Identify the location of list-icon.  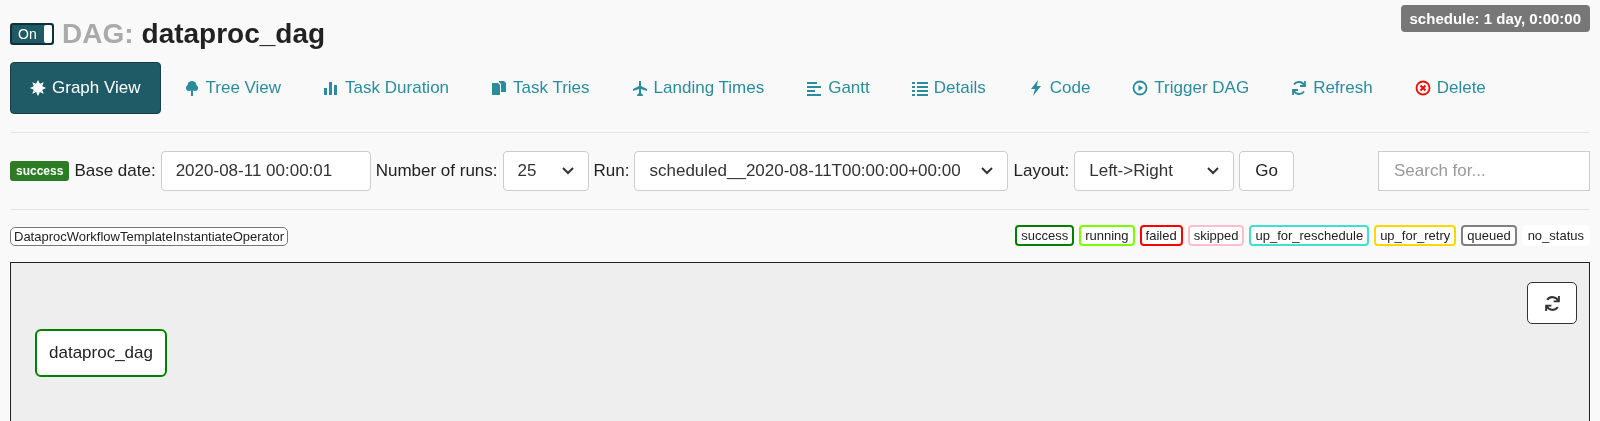
(919, 88).